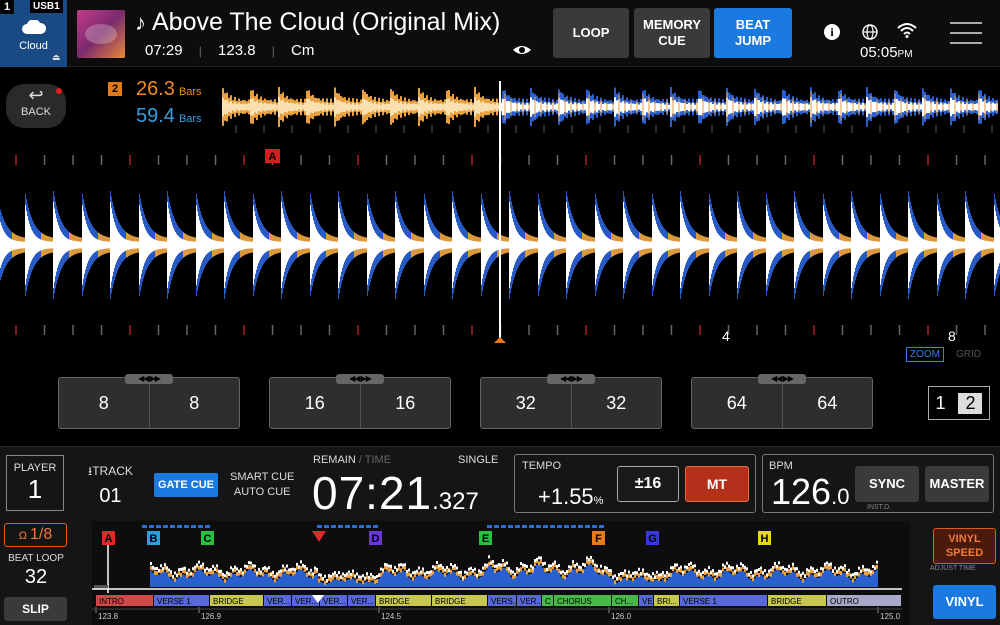 This screenshot has height=625, width=1000. Describe the element at coordinates (101, 34) in the screenshot. I see `album-art` at that location.